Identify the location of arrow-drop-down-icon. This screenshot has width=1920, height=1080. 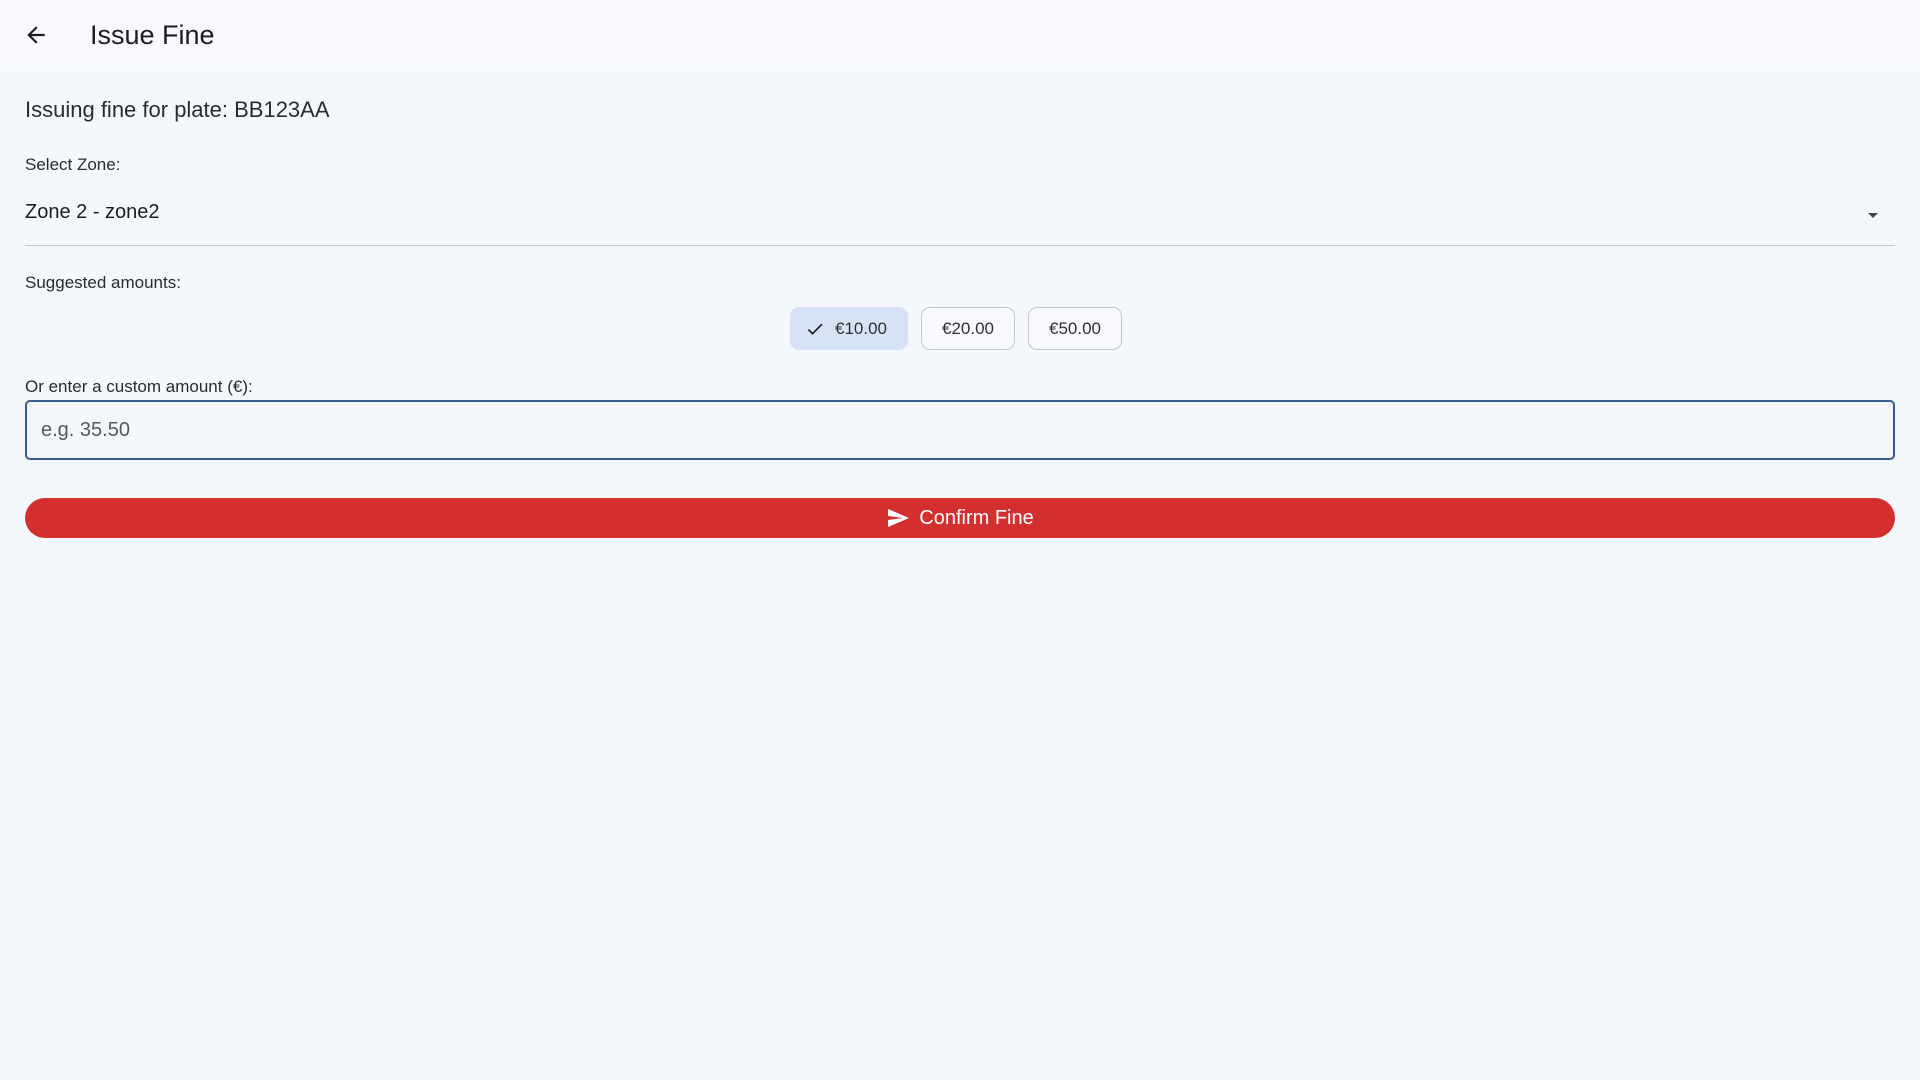
(1873, 215).